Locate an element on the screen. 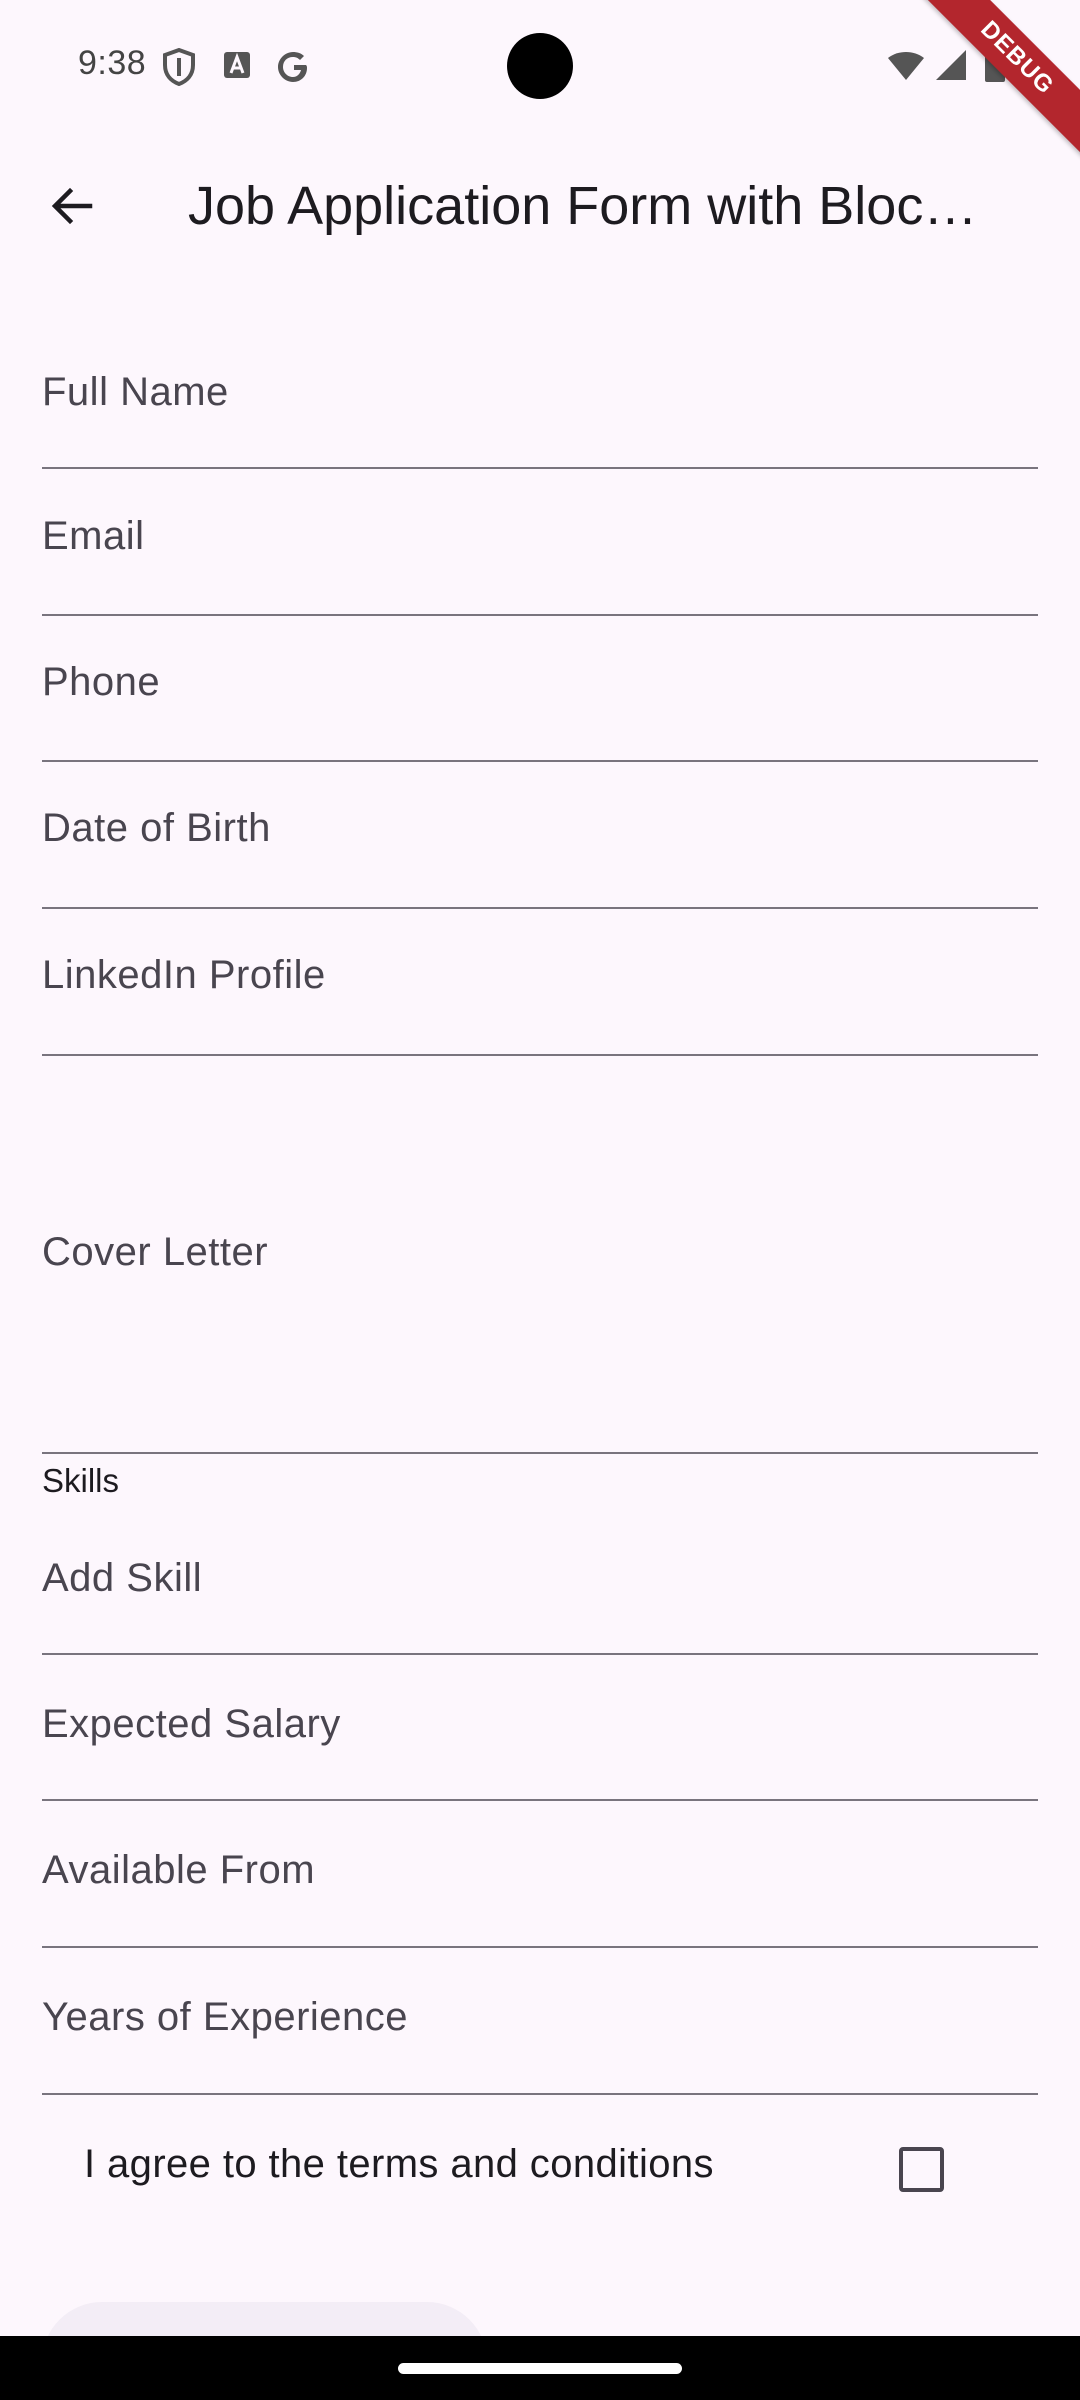 This screenshot has height=2400, width=1080. arrow-back-icon is located at coordinates (72, 208).